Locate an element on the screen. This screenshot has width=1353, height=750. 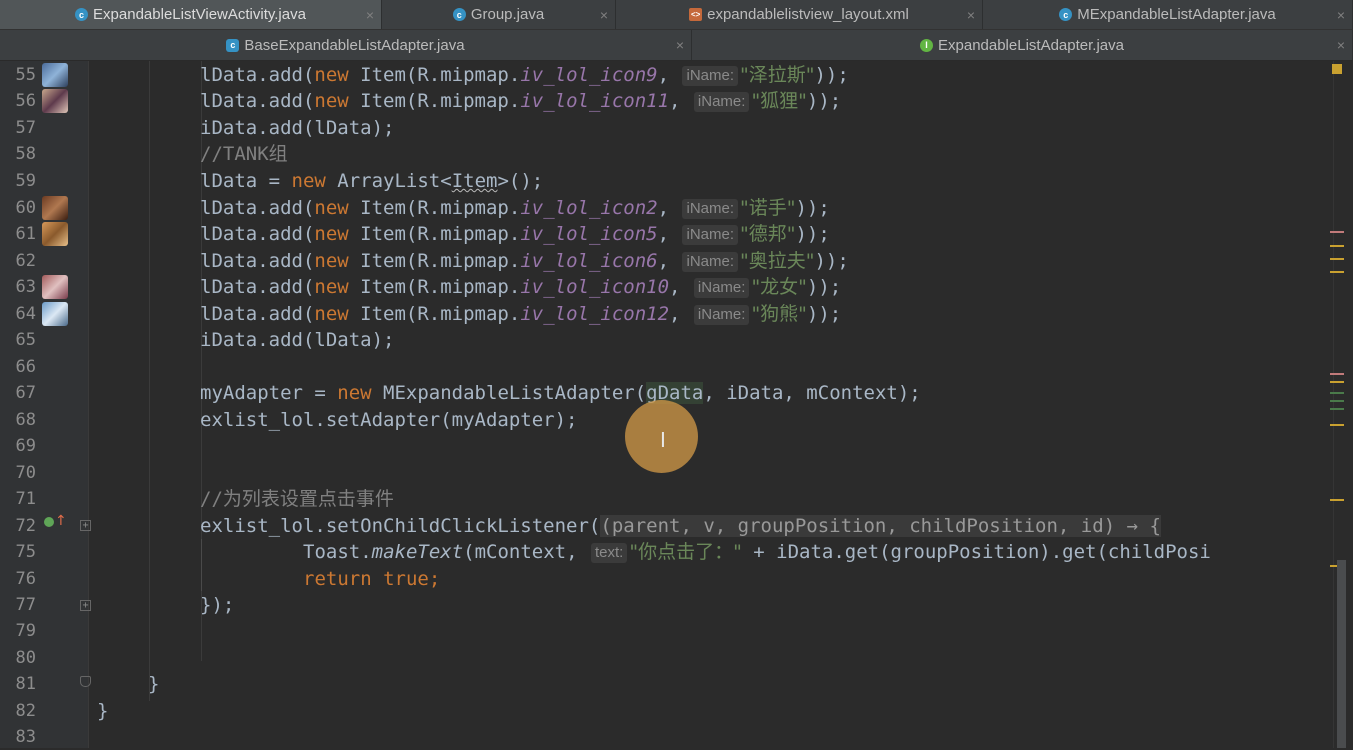
line-number: 81 is located at coordinates (25, 684).